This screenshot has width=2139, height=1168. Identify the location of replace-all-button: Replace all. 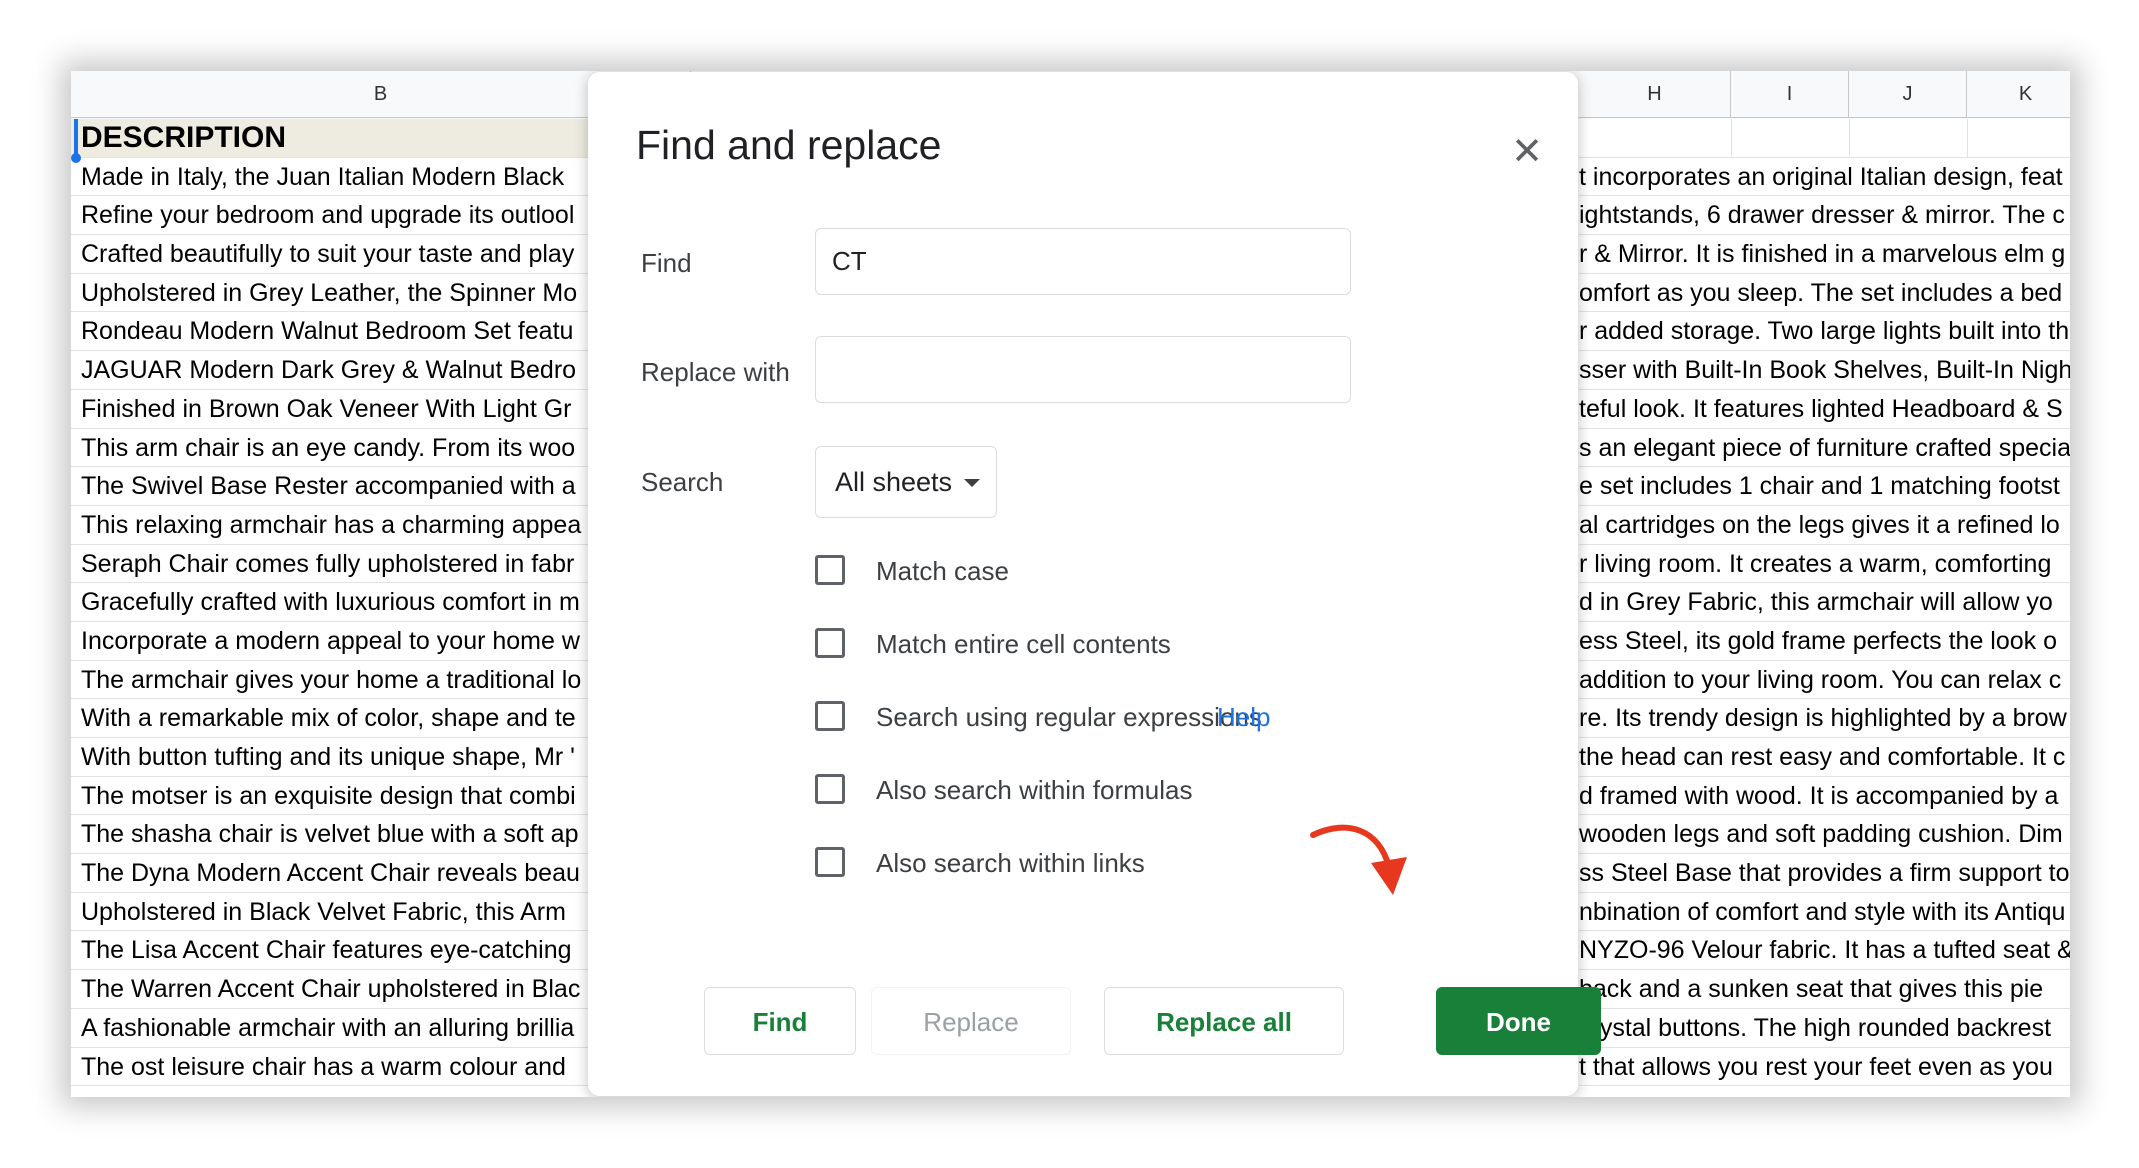
(1224, 1021).